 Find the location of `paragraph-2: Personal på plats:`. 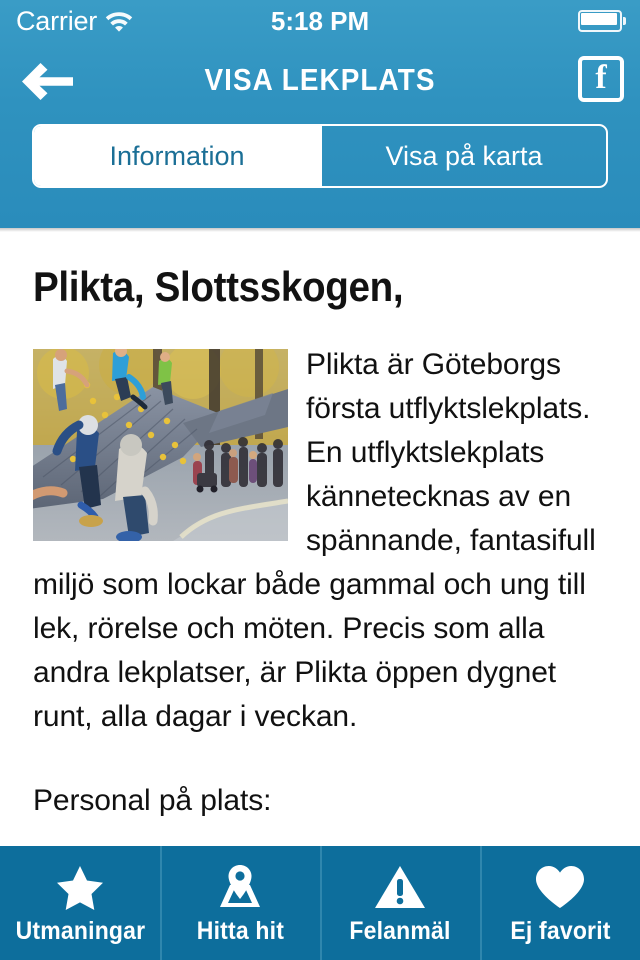

paragraph-2: Personal på plats: is located at coordinates (152, 800).